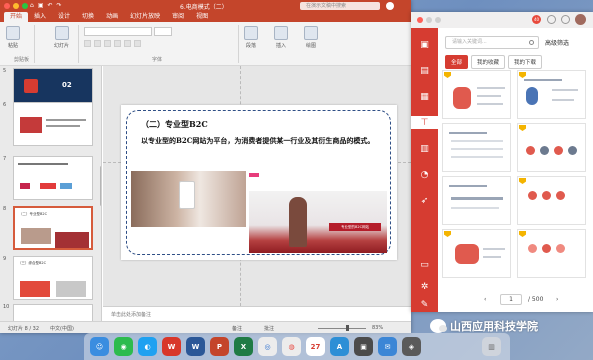 The image size is (593, 360). What do you see at coordinates (107, 43) in the screenshot?
I see `underline-button` at bounding box center [107, 43].